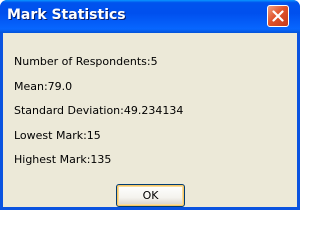 The width and height of the screenshot is (320, 240). Describe the element at coordinates (99, 110) in the screenshot. I see `standard-deviation-text: Standard Deviation:49.234134` at that location.